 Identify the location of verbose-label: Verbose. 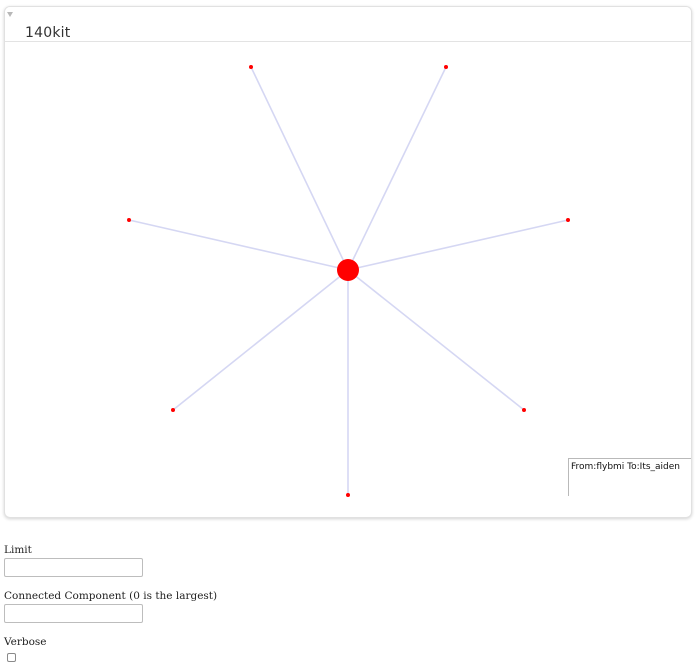
(25, 642).